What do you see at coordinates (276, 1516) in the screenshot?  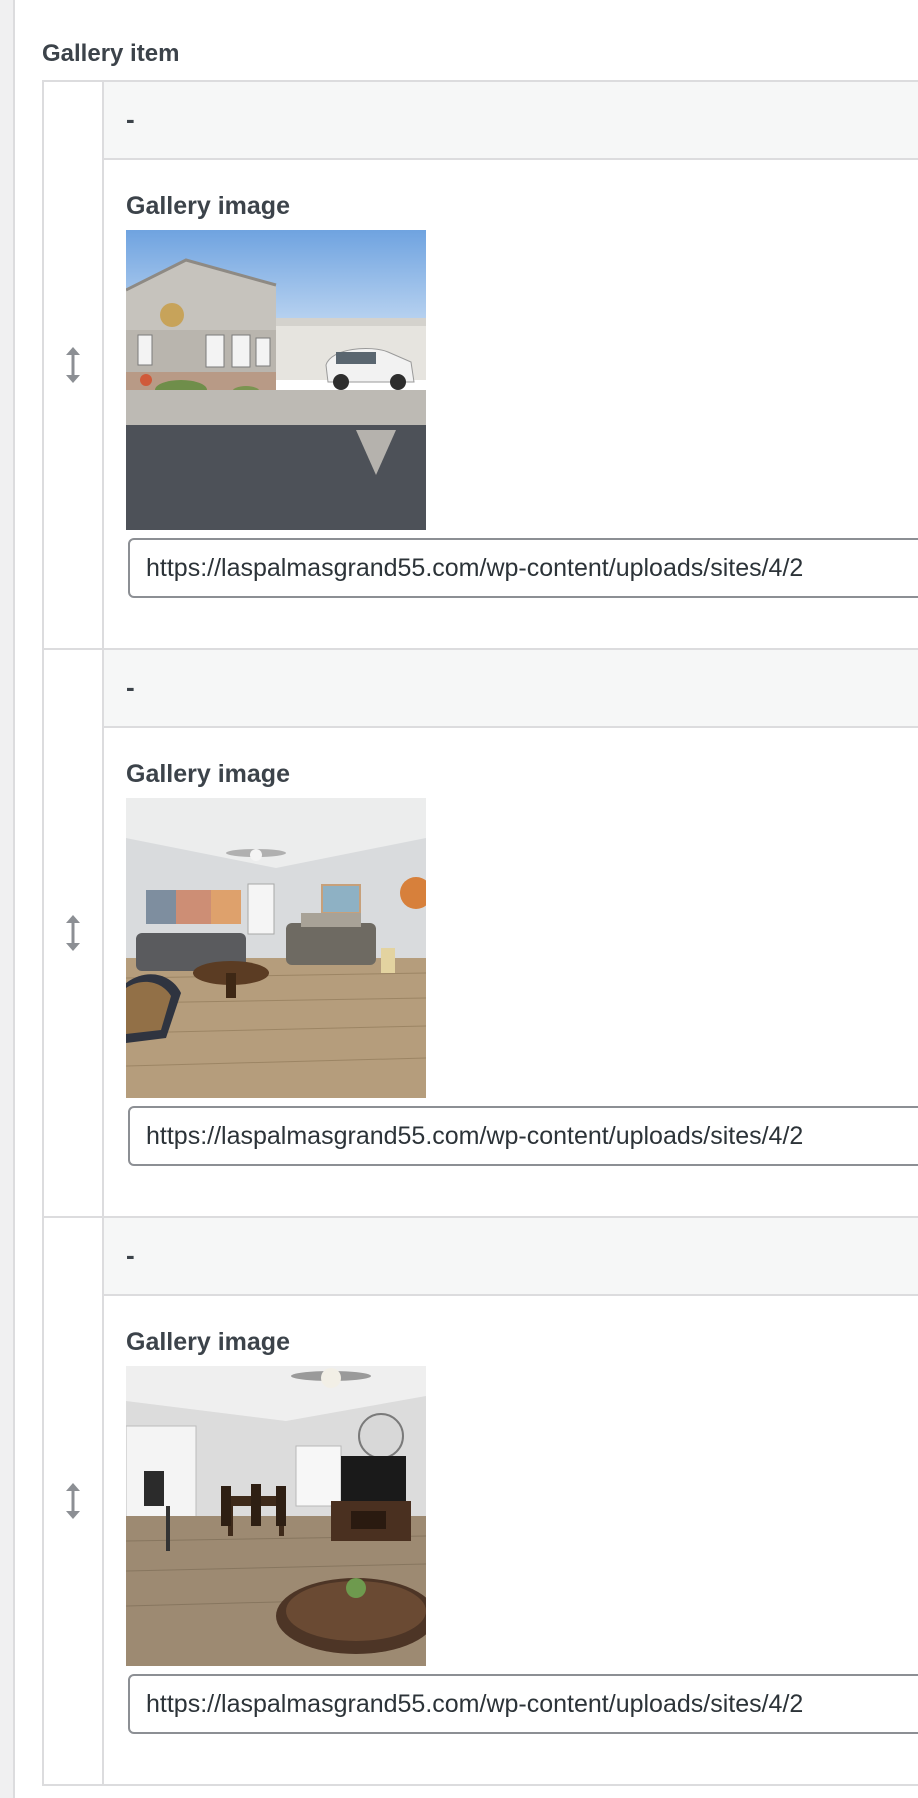 I see `kitchen-dining-photo` at bounding box center [276, 1516].